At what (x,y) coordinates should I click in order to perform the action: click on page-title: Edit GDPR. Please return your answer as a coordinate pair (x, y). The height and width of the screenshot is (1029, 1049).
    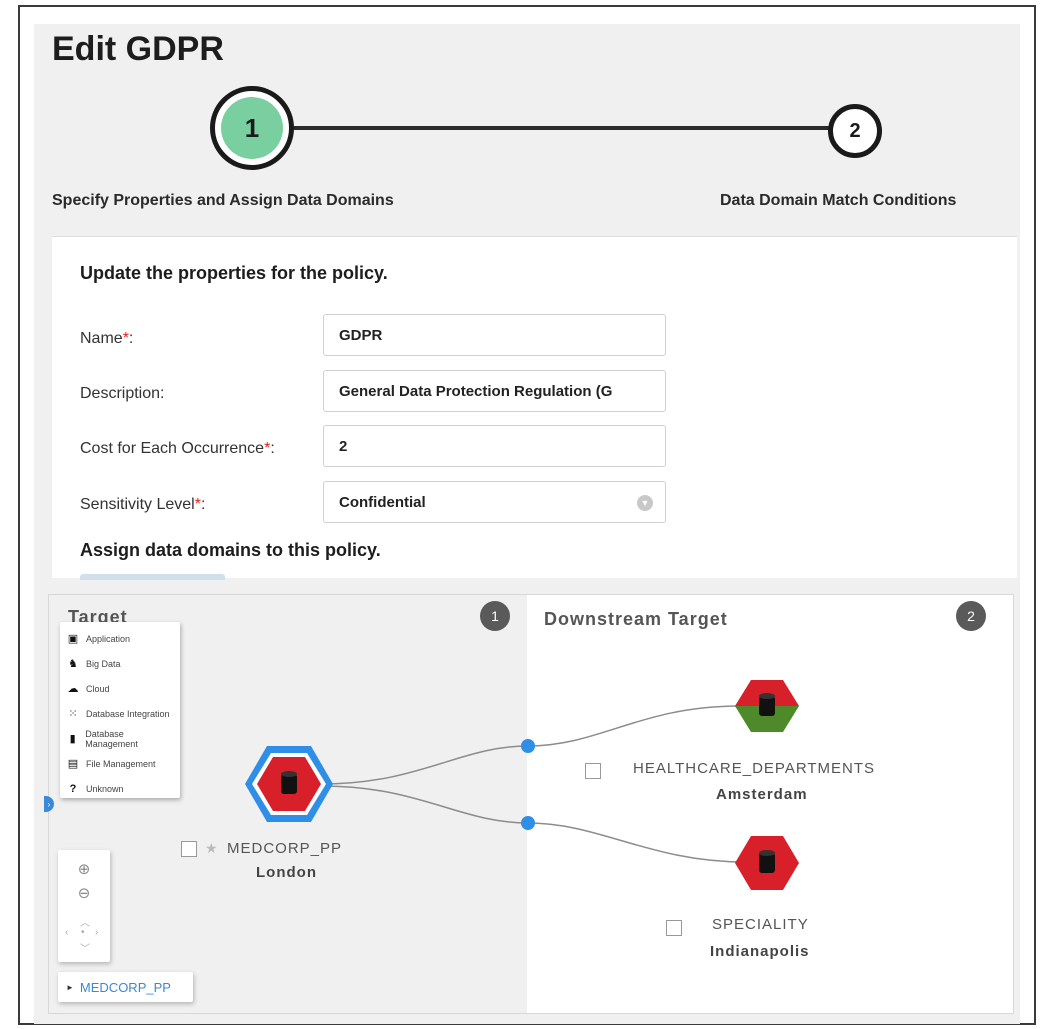
    Looking at the image, I should click on (138, 49).